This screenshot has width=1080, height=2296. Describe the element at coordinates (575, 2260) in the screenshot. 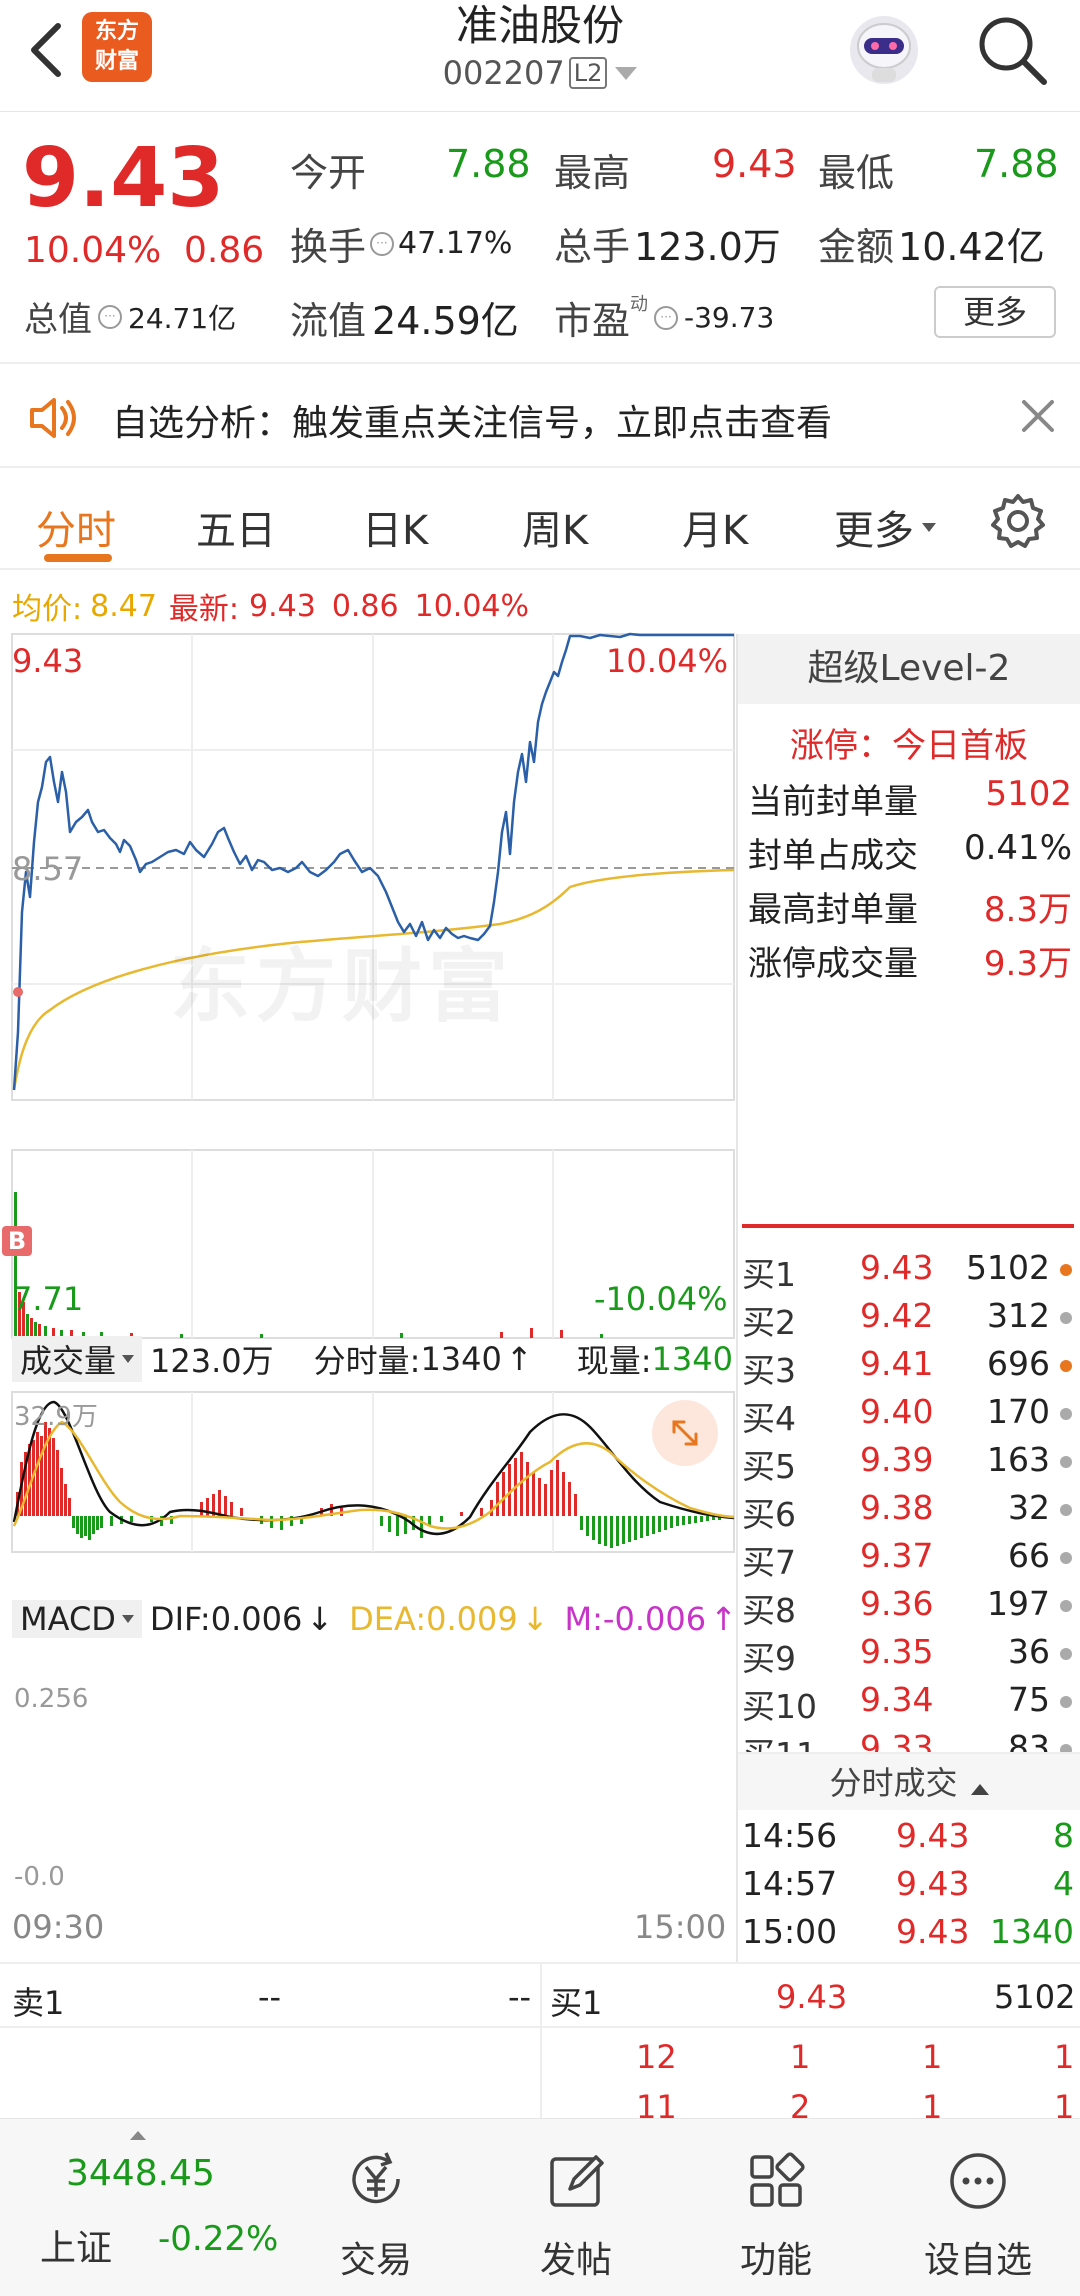

I see `nav-post-label: 发帖` at that location.